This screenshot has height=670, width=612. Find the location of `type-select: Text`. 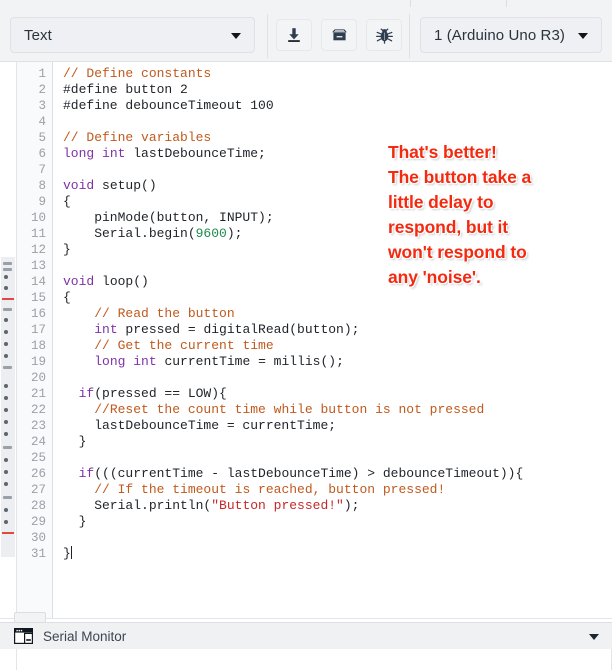

type-select: Text is located at coordinates (132, 35).